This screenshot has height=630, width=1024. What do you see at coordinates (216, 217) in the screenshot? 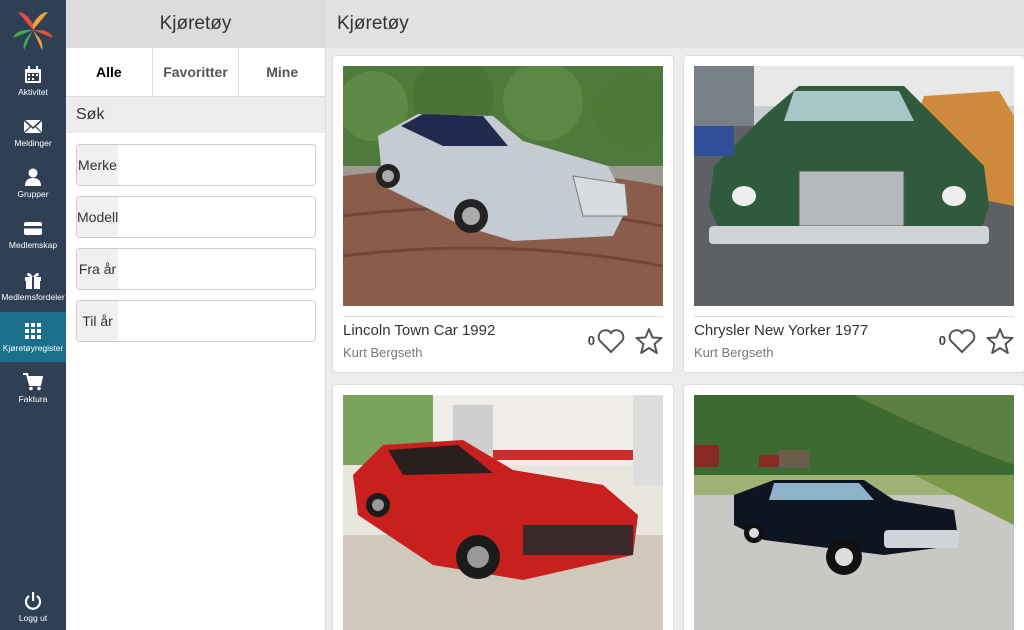
I see `modell-input` at bounding box center [216, 217].